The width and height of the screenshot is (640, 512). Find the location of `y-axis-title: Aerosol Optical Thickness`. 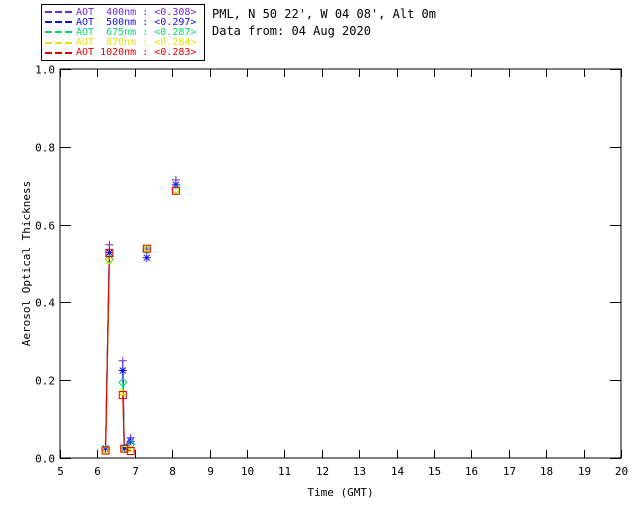

y-axis-title: Aerosol Optical Thickness is located at coordinates (26, 264).